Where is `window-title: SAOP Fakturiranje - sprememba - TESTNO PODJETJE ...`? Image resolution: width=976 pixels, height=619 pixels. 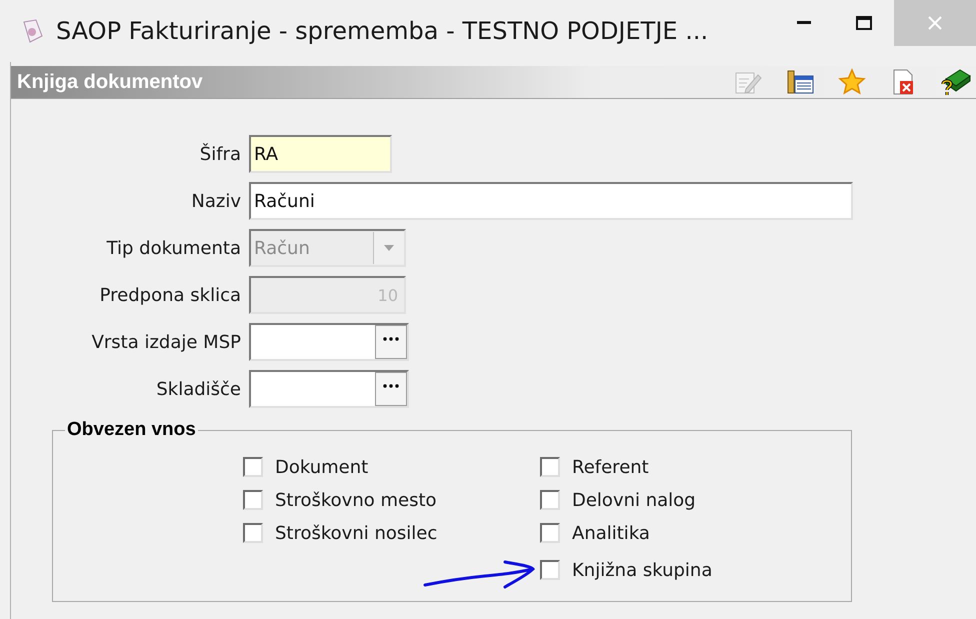
window-title: SAOP Fakturiranje - sprememba - TESTNO PODJETJE ... is located at coordinates (383, 31).